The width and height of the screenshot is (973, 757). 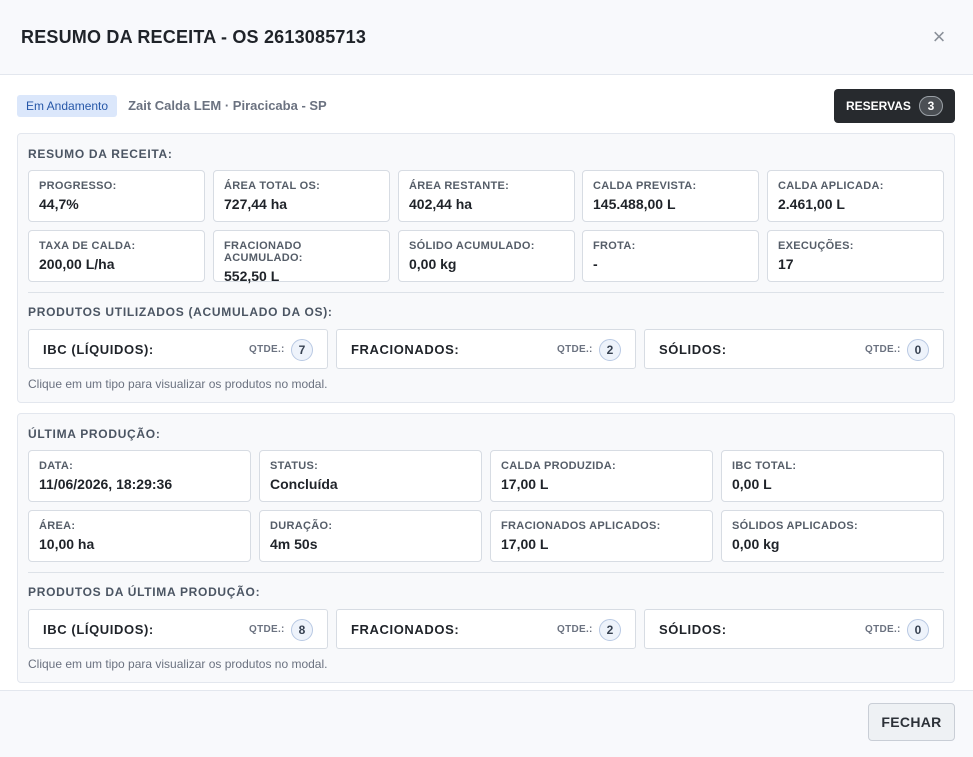 What do you see at coordinates (855, 256) in the screenshot?
I see `summary-card-execucoes: EXECUÇÕES: 17` at bounding box center [855, 256].